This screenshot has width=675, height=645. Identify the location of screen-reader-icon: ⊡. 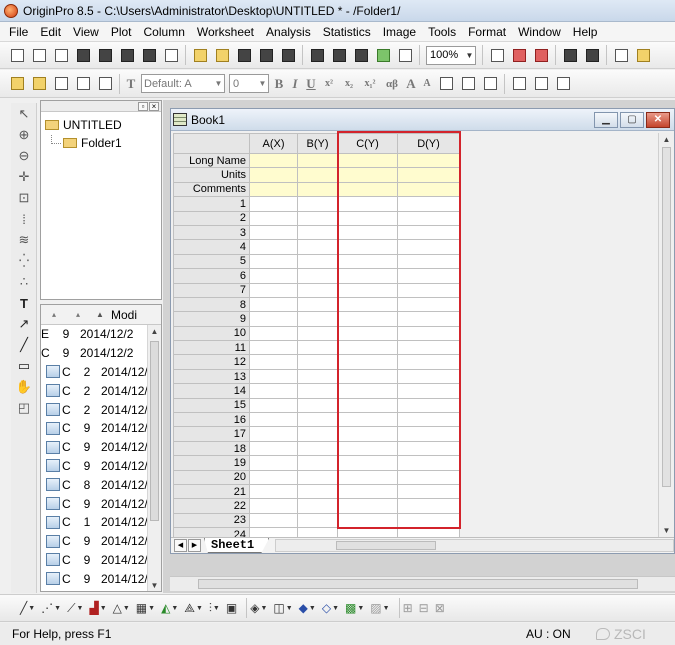
(24, 198).